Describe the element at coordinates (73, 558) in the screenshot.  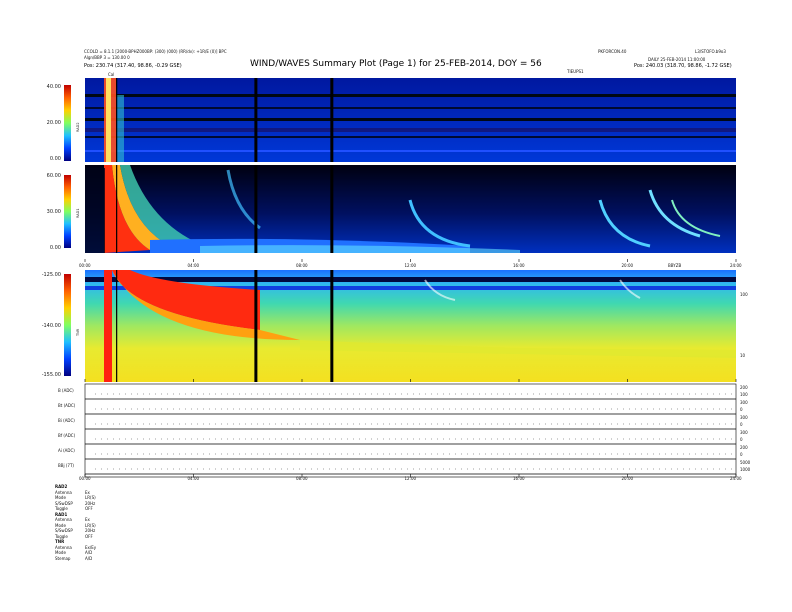
I see `footer-tnr-row-2: Stemap A/D` at that location.